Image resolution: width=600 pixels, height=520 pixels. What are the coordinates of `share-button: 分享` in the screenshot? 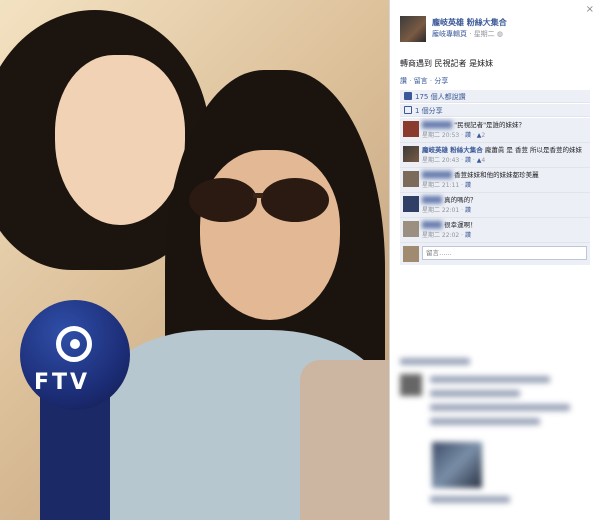 It's located at (441, 81).